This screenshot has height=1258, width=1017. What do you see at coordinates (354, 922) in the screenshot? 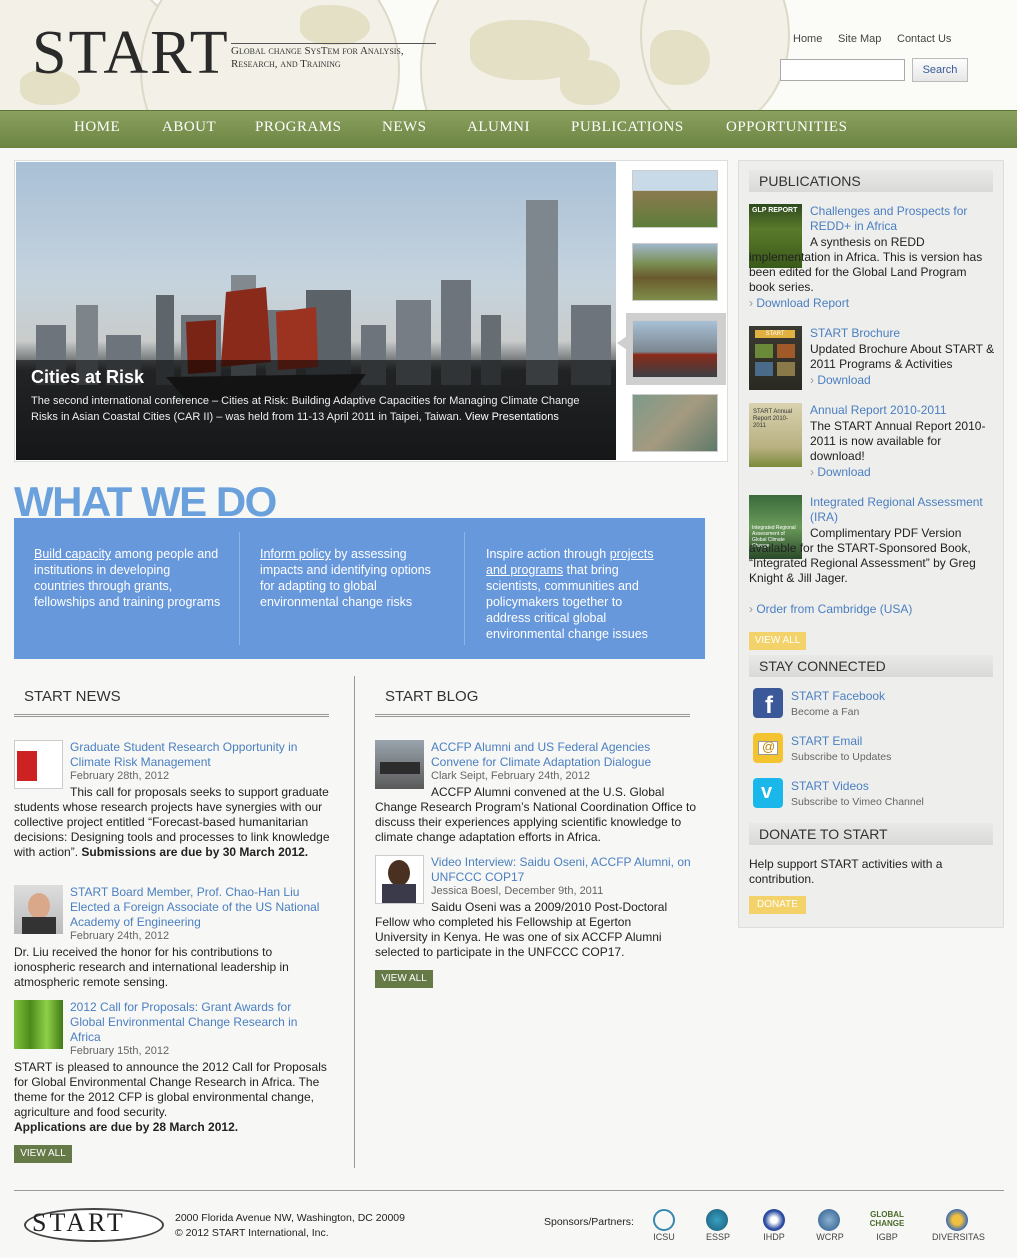
I see `column-divider` at bounding box center [354, 922].